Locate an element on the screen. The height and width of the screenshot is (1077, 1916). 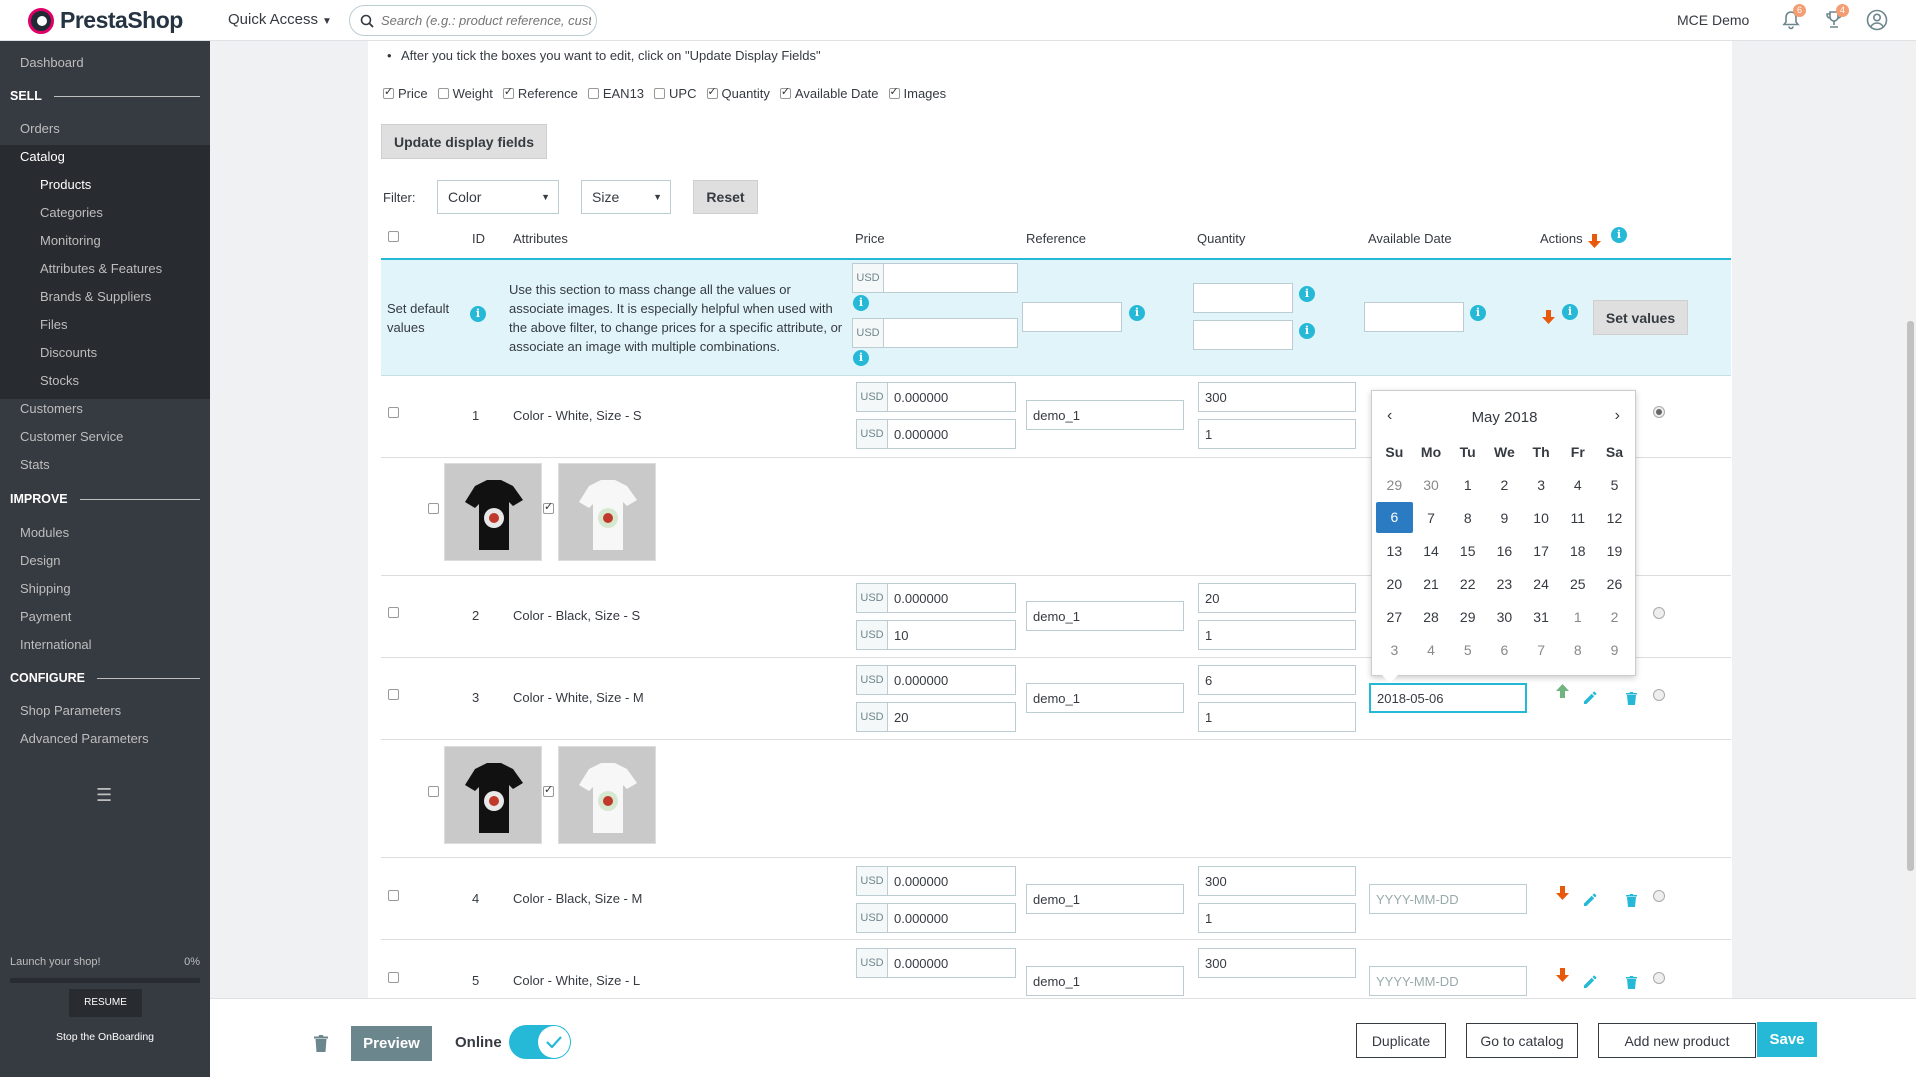
arrow-down-icon is located at coordinates (1594, 241).